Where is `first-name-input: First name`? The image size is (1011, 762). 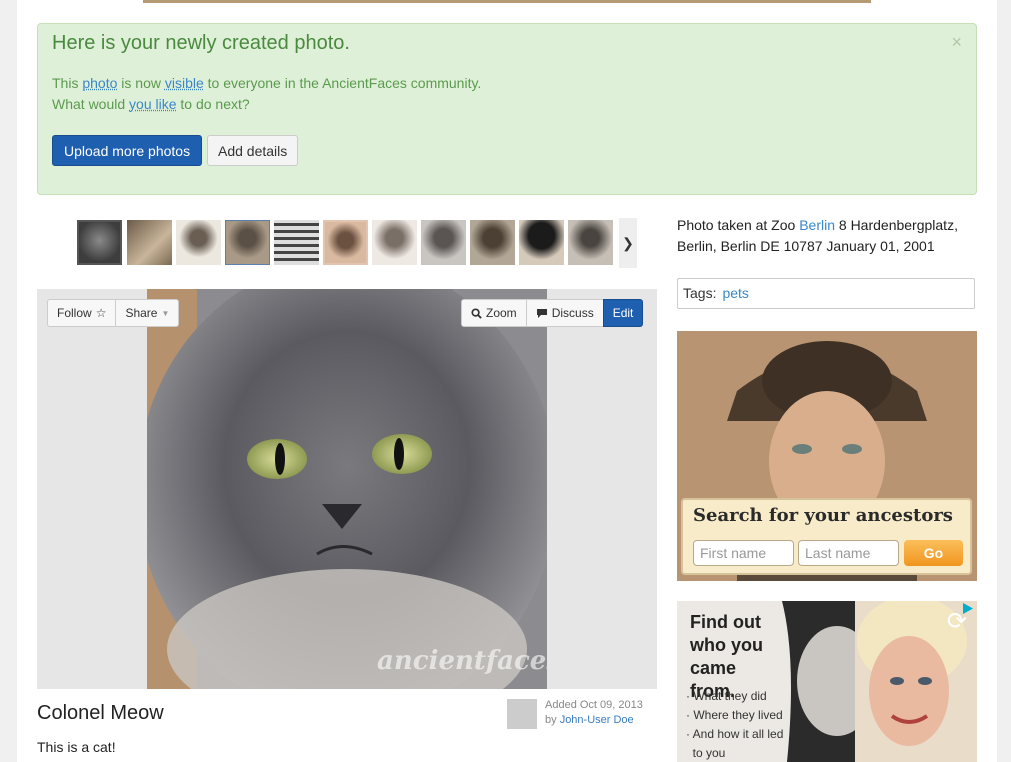
first-name-input: First name is located at coordinates (743, 553).